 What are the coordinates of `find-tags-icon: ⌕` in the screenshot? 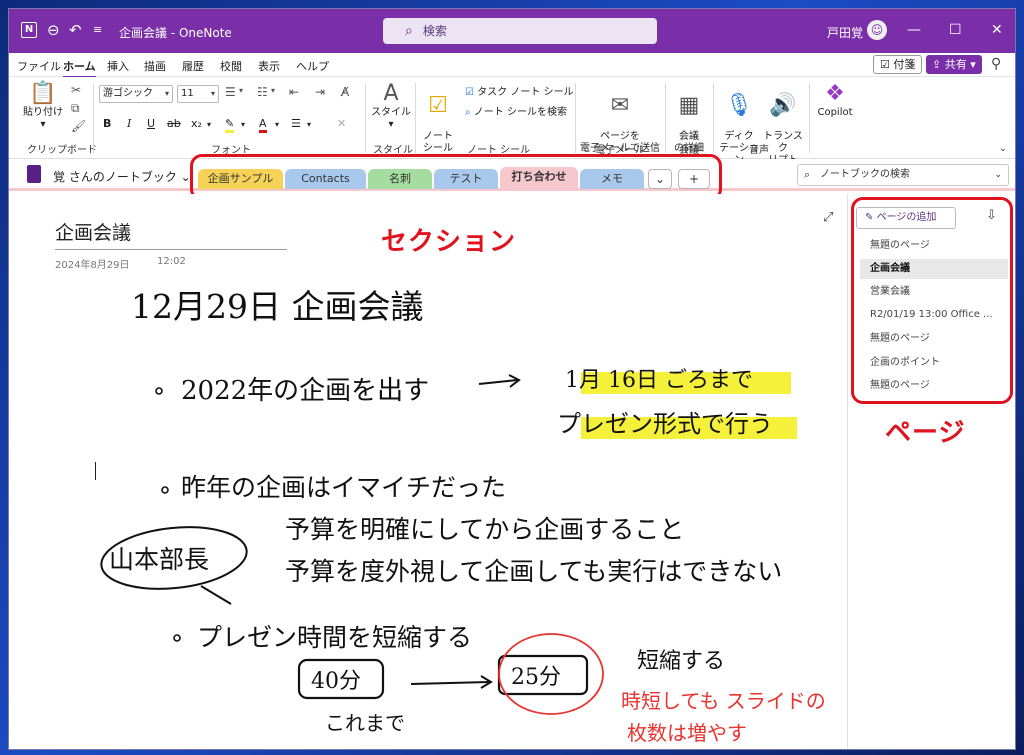 It's located at (469, 112).